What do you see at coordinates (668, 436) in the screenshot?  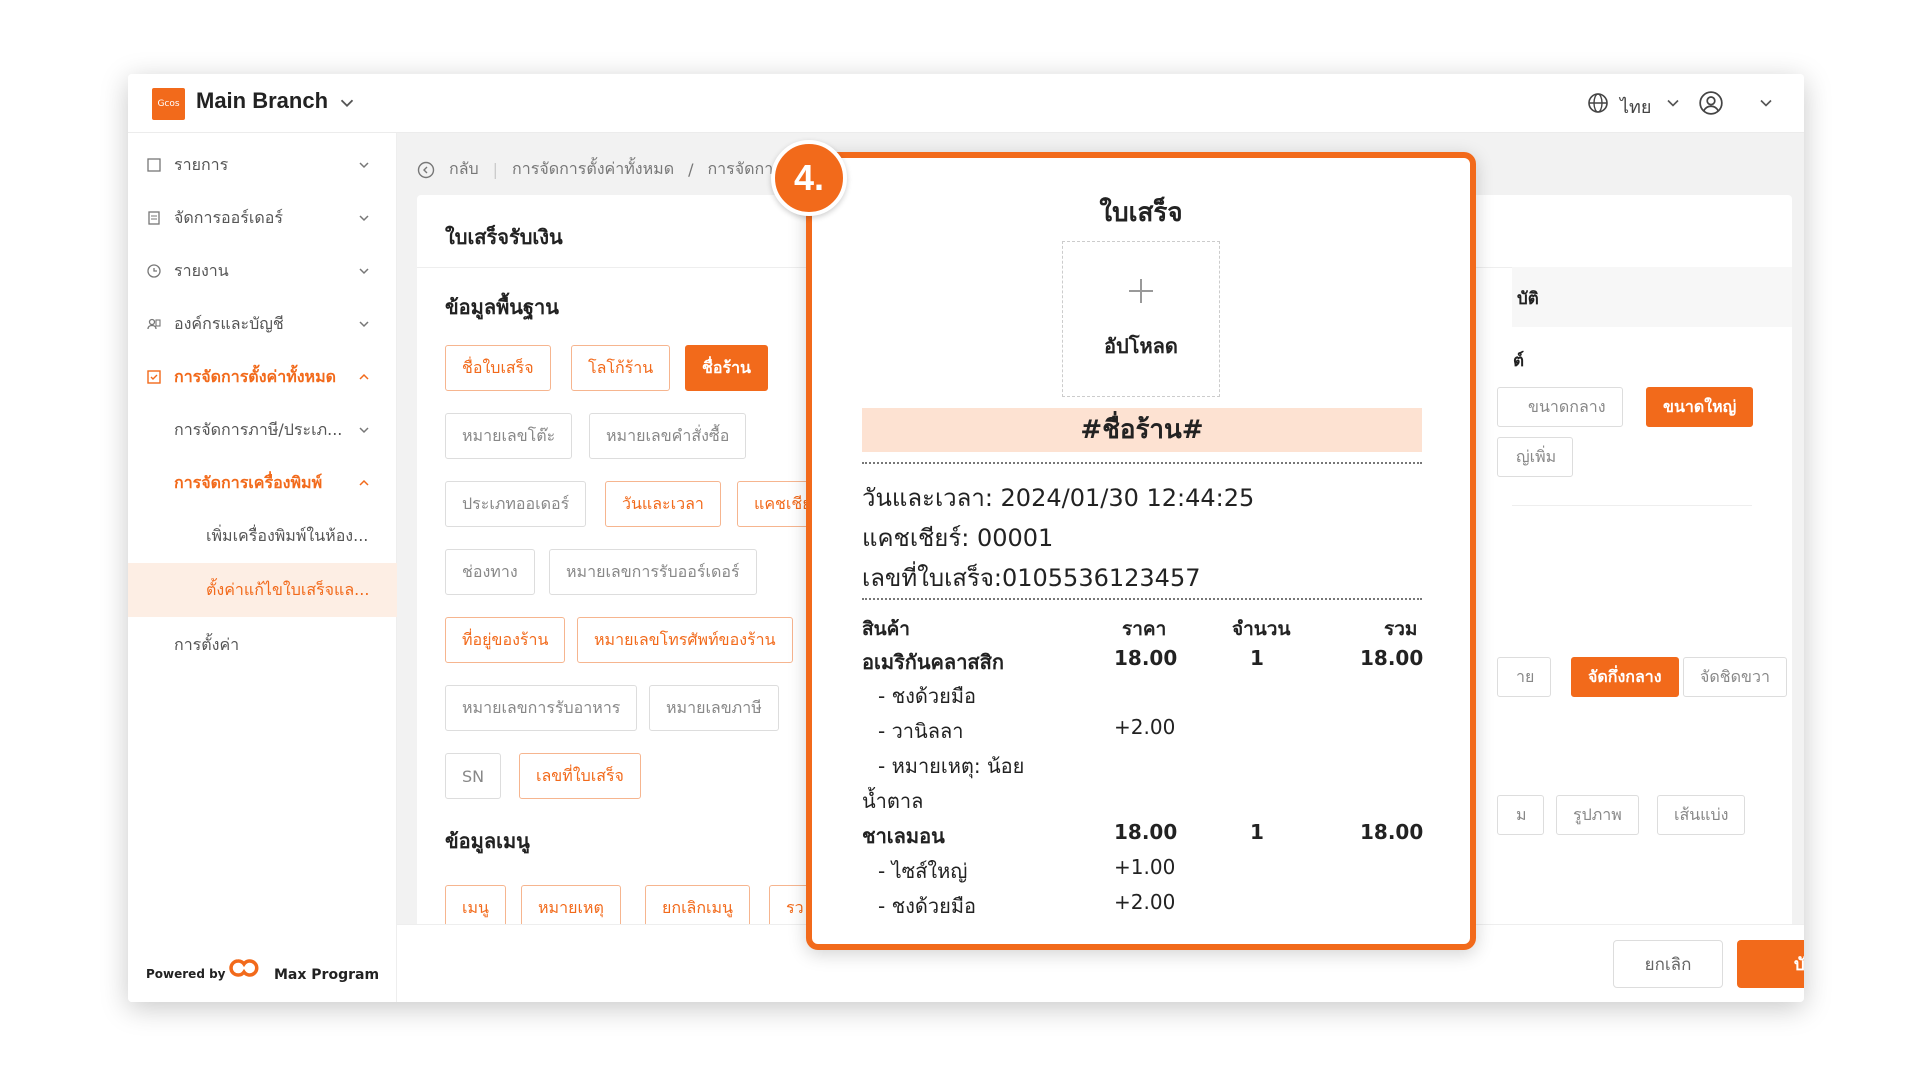 I see `chip-order-number: หมายเลขคำสั่งซื้อ` at bounding box center [668, 436].